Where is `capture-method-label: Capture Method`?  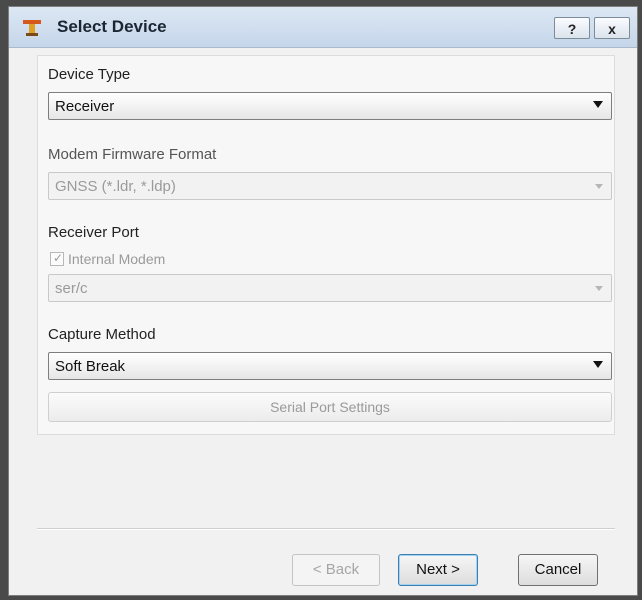
capture-method-label: Capture Method is located at coordinates (102, 334).